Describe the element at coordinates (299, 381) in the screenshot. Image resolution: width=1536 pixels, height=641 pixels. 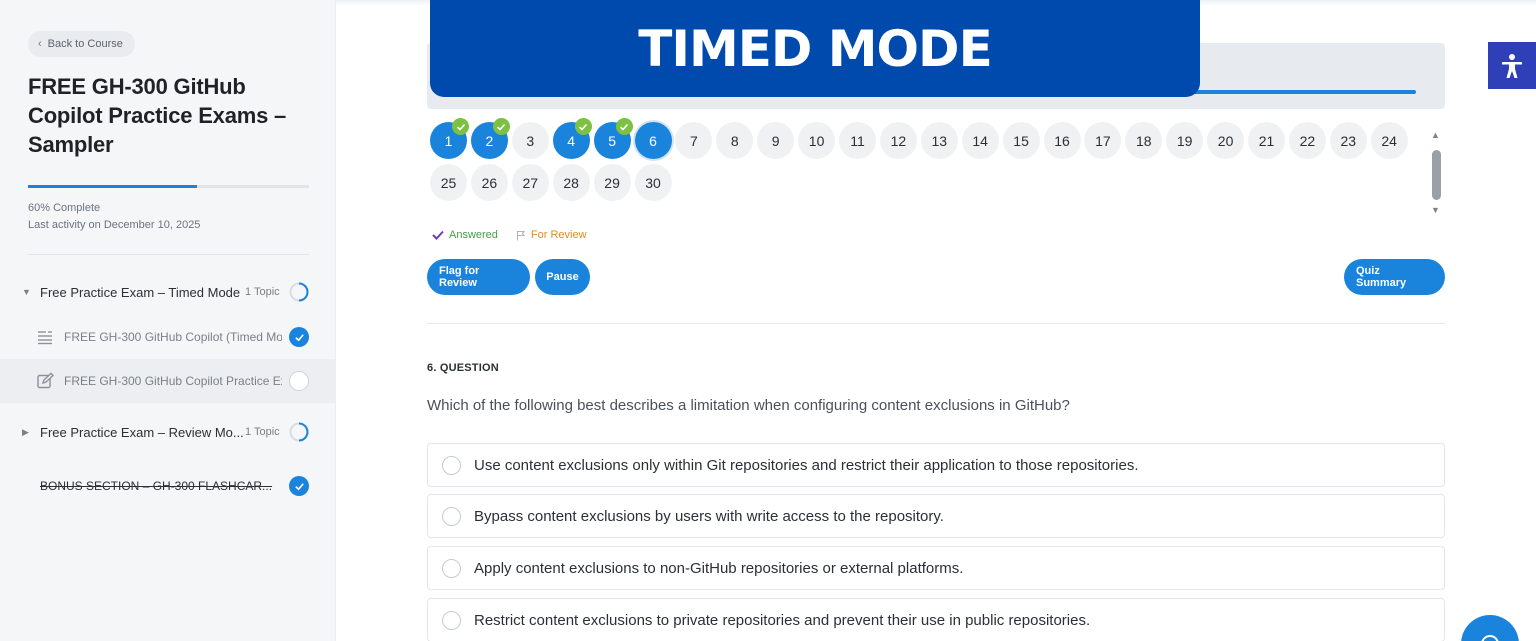
I see `incomplete-circle-icon` at that location.